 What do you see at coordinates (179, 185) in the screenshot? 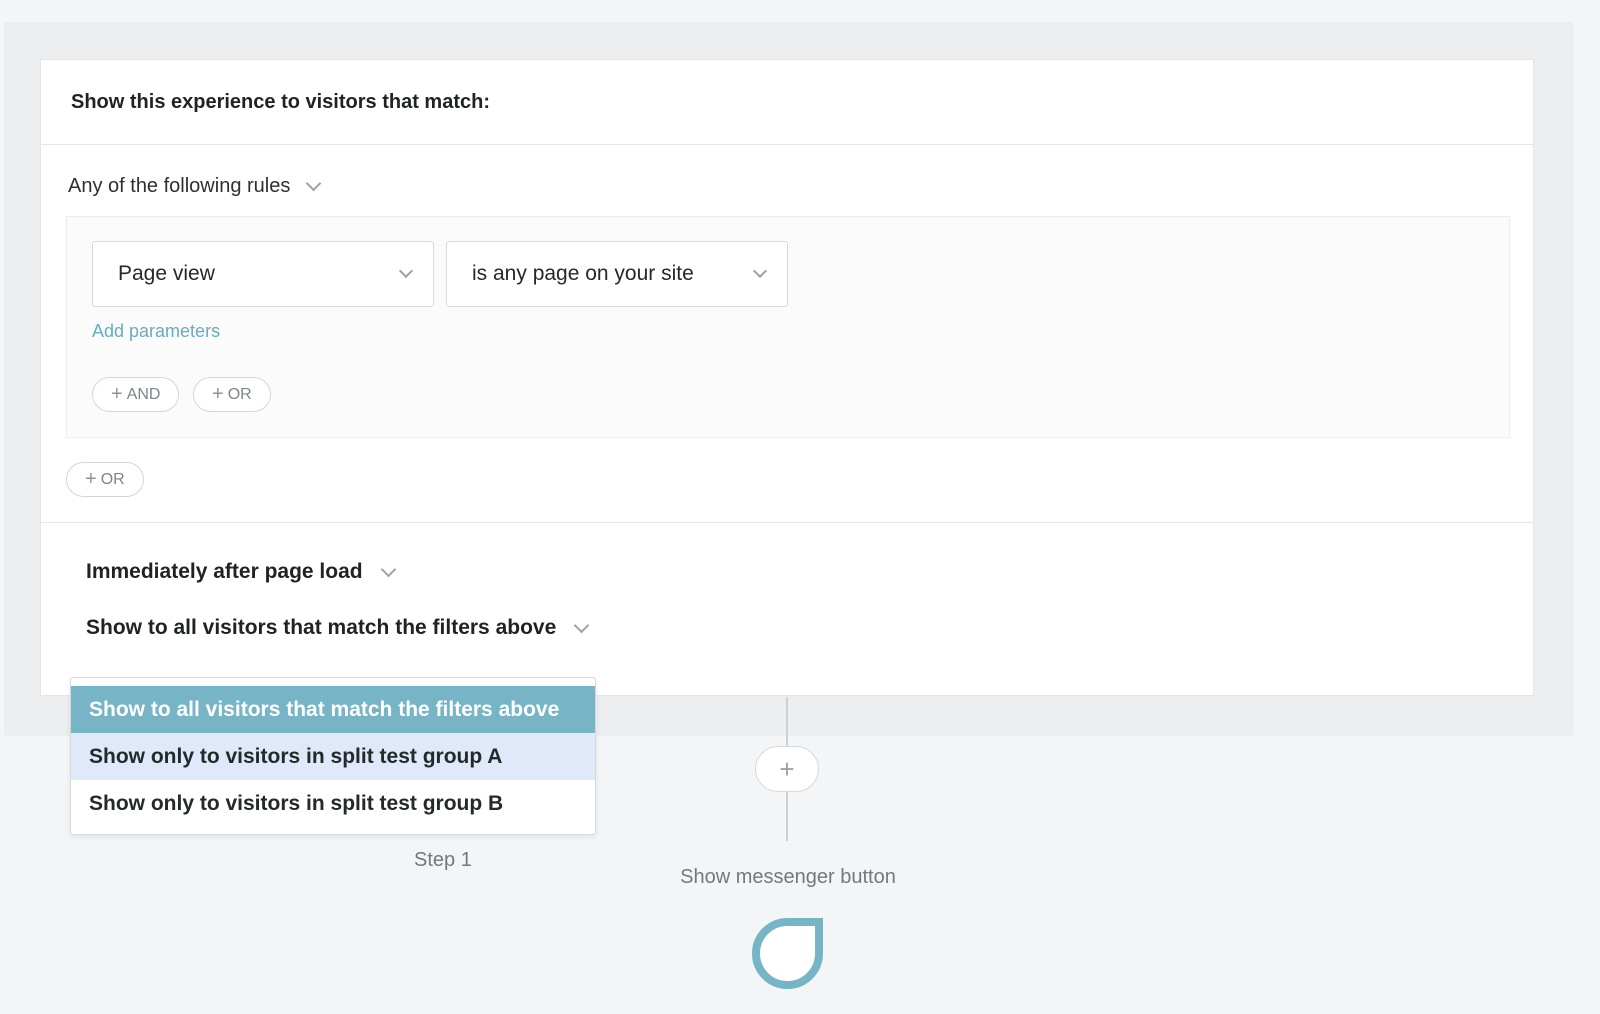
I see `rules-mode-label: Any of the following rules` at bounding box center [179, 185].